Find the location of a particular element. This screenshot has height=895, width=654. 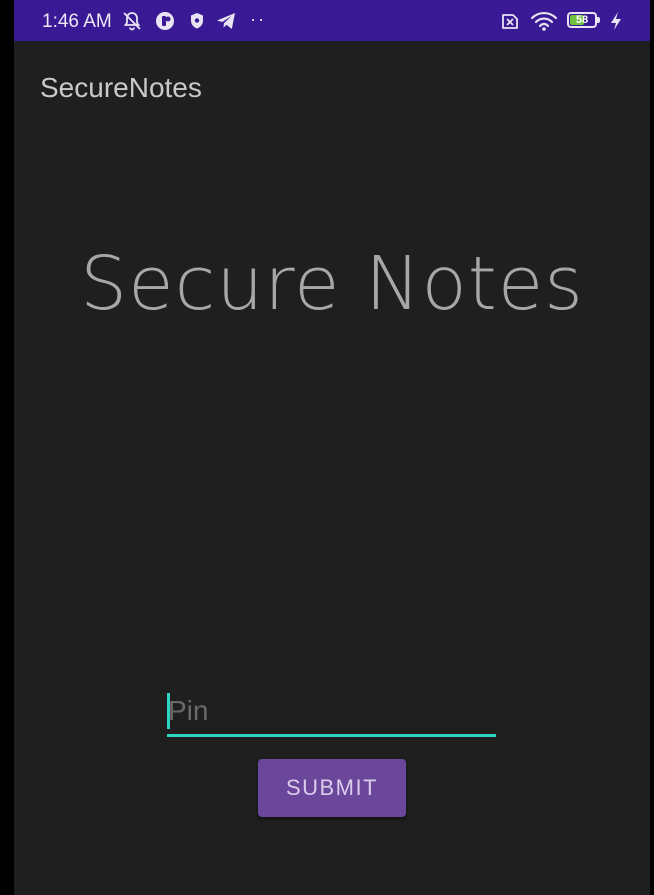

sim-disabled-icon is located at coordinates (510, 21).